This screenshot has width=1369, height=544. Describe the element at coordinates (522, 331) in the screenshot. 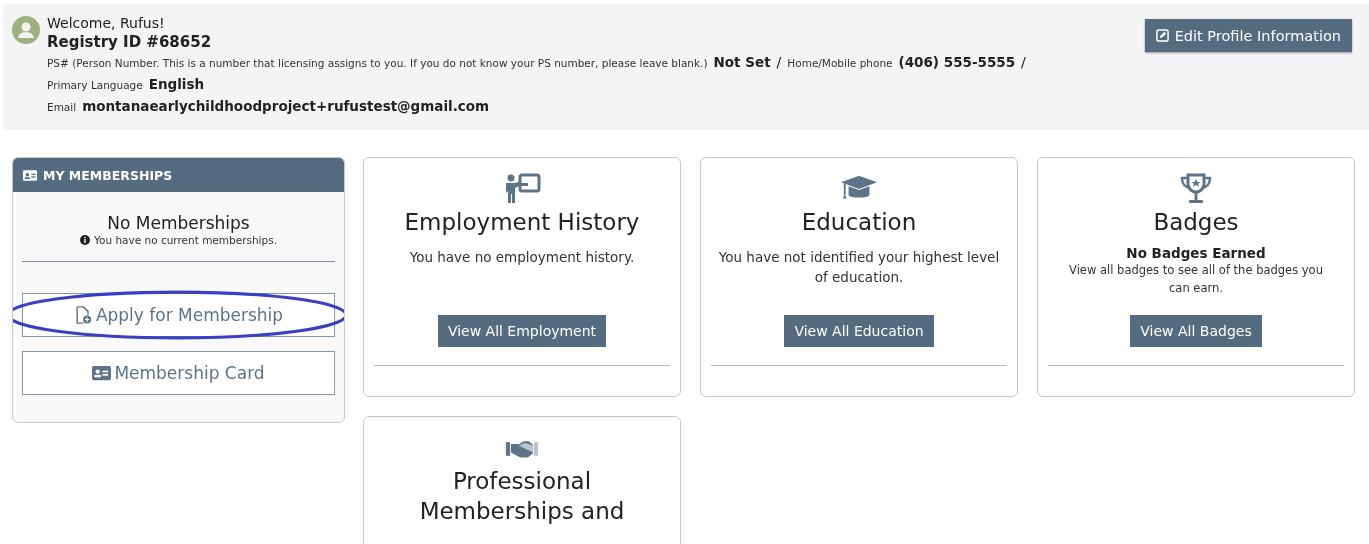

I see `view-all-button: View All Employment` at that location.